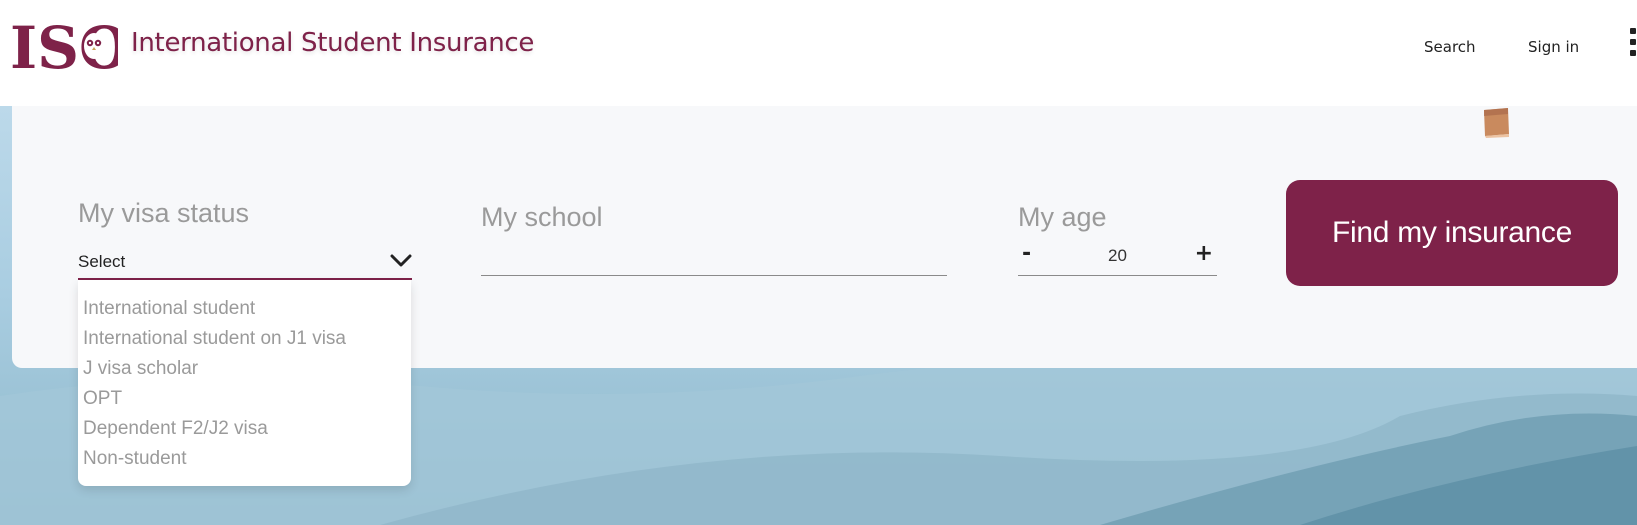 The width and height of the screenshot is (1637, 525). I want to click on visa-option-j-visa-scholar: J visa scholar, so click(244, 369).